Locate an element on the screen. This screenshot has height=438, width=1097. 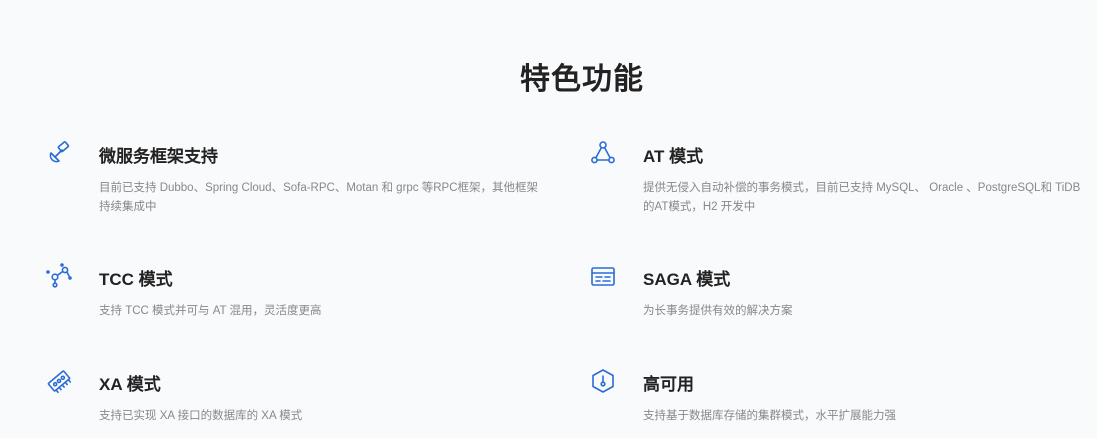
memory-chip-icon is located at coordinates (59, 381).